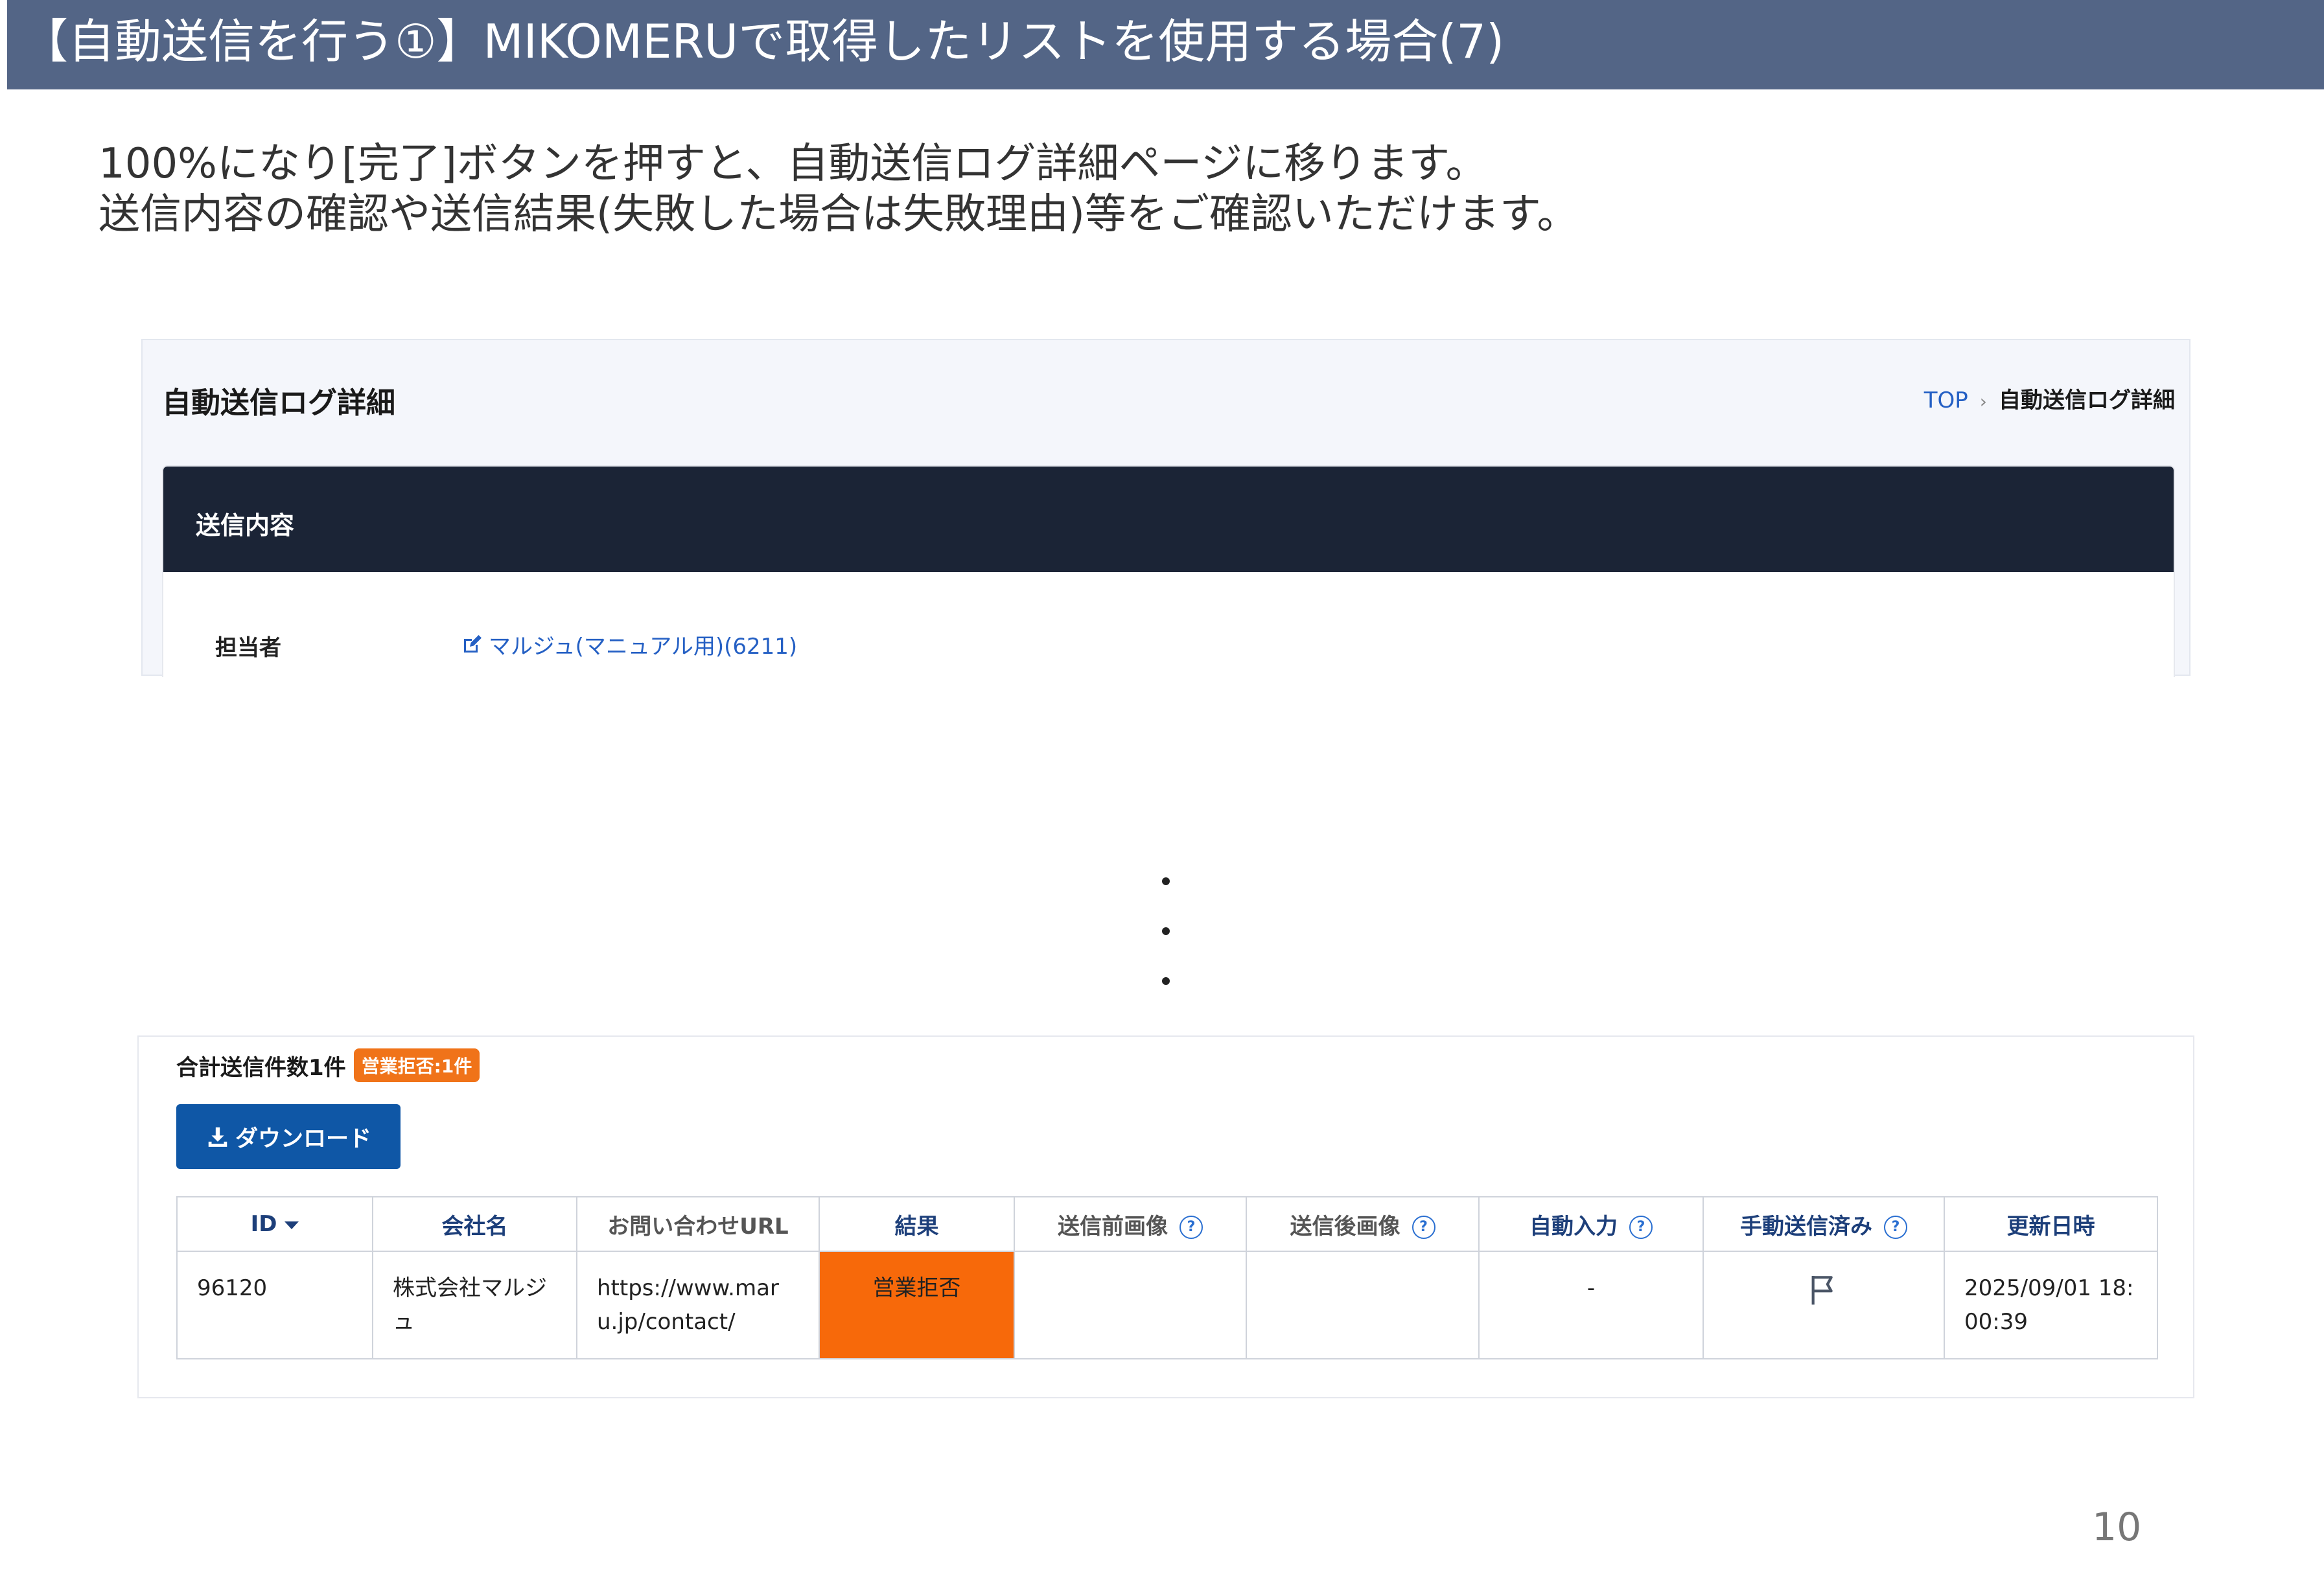 The image size is (2324, 1572). What do you see at coordinates (2117, 1527) in the screenshot?
I see `page-number: 10` at bounding box center [2117, 1527].